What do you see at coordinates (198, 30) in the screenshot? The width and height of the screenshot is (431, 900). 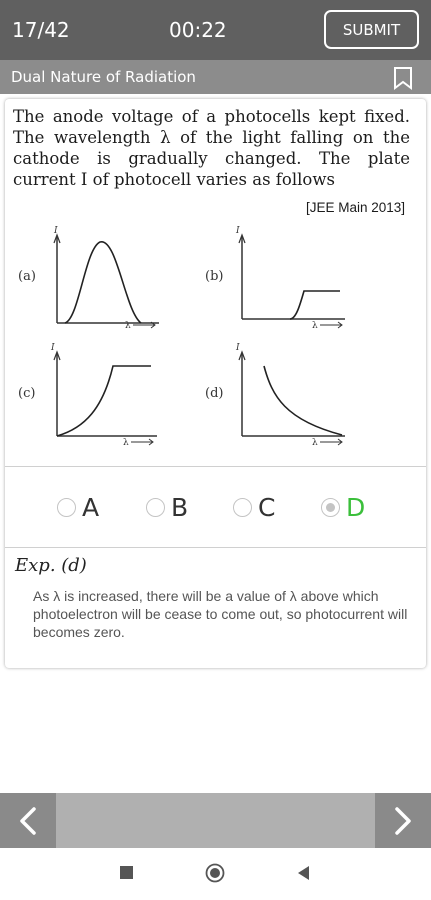 I see `timer: 00:22` at bounding box center [198, 30].